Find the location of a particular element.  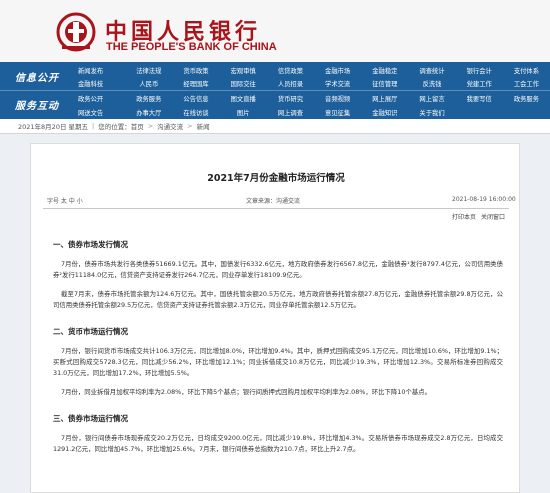

nav-item-gov-affairs: 政务公开 is located at coordinates (101, 98).